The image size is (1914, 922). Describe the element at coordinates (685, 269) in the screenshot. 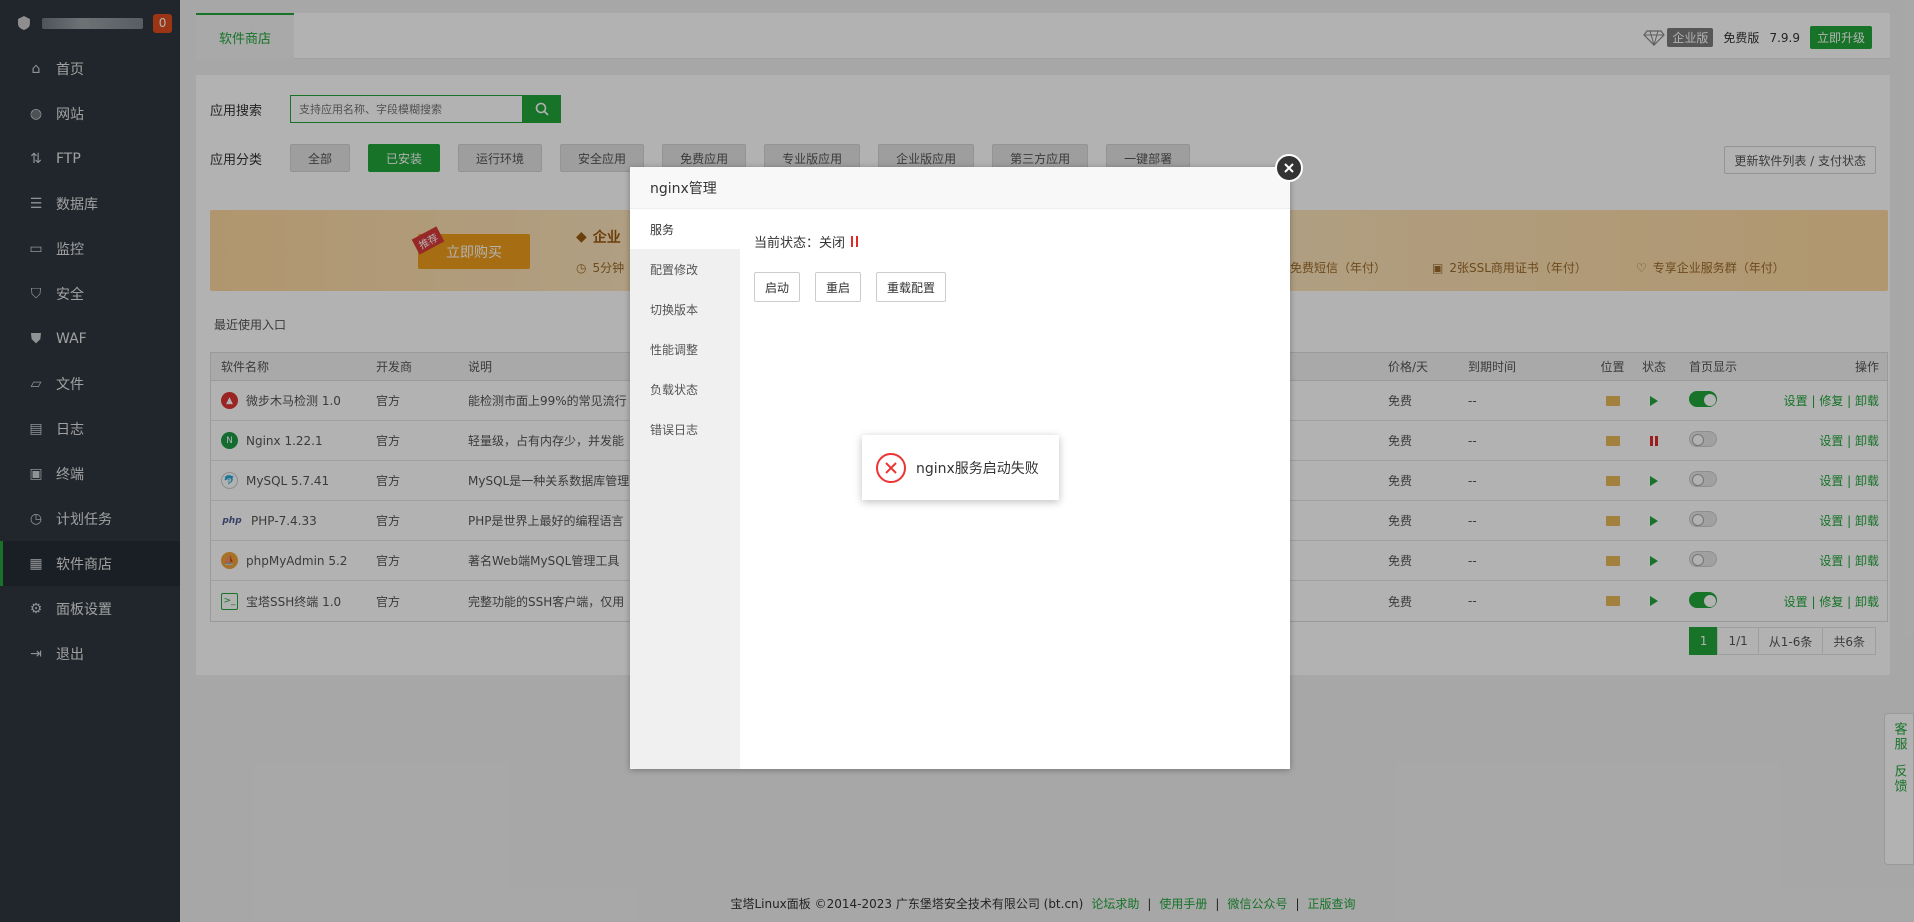

I see `modal-menu-item-1: 配置修改` at that location.